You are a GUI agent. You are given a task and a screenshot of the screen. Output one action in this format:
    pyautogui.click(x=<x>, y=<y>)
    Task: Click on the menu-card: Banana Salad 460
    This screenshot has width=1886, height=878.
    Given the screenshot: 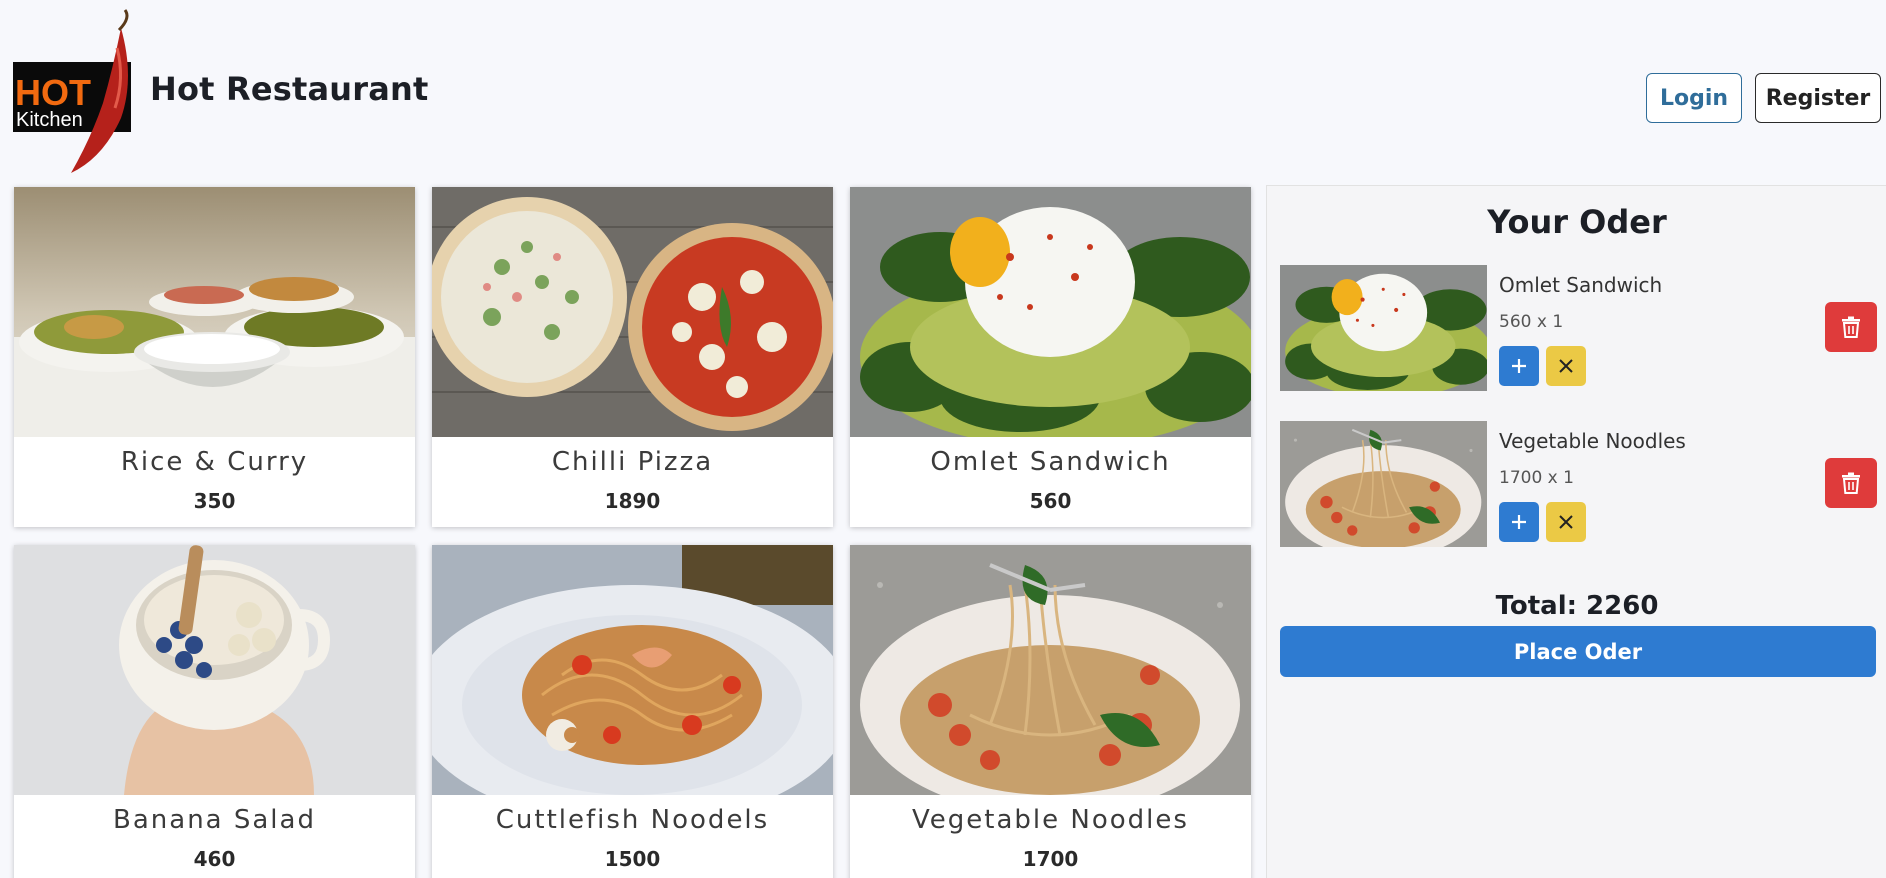 What is the action you would take?
    pyautogui.click(x=214, y=711)
    